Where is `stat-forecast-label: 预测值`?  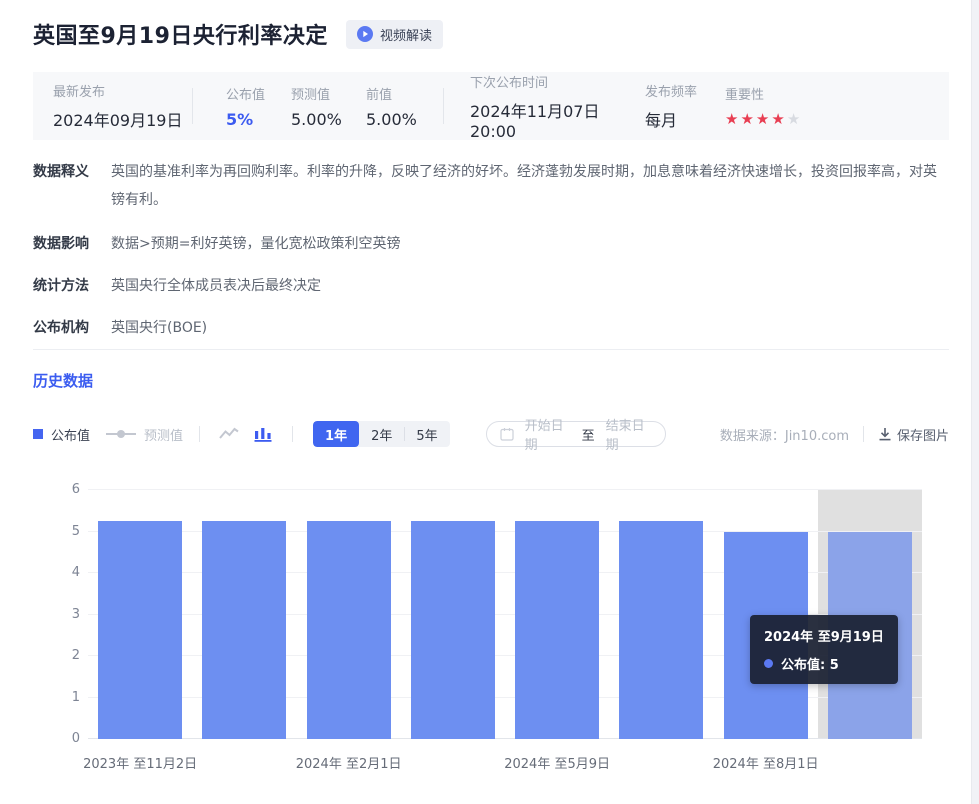 stat-forecast-label: 预测值 is located at coordinates (311, 95).